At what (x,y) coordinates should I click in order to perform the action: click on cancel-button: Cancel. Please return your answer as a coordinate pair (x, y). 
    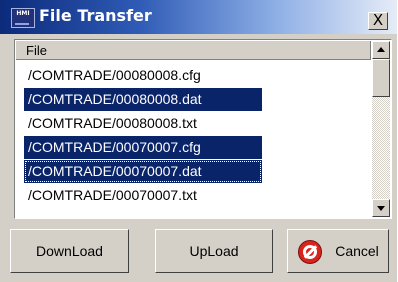
    Looking at the image, I should click on (338, 251).